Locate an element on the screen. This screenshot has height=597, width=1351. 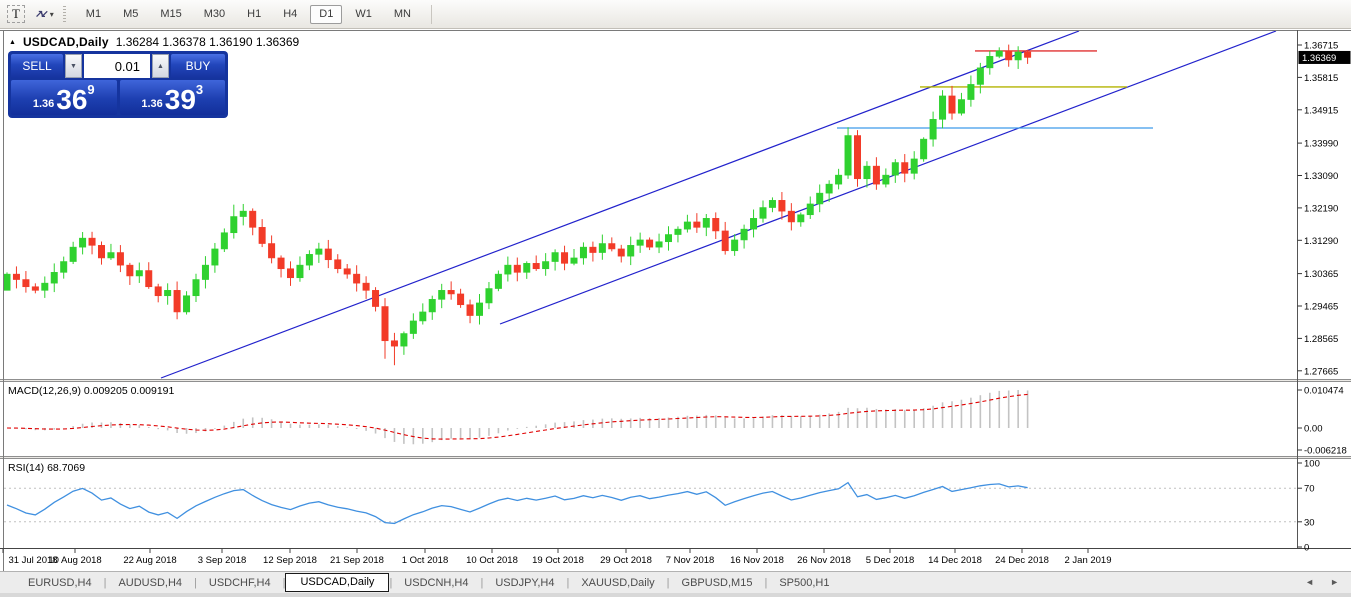
tabs-scroll-right-icon: ► is located at coordinates (1334, 582).